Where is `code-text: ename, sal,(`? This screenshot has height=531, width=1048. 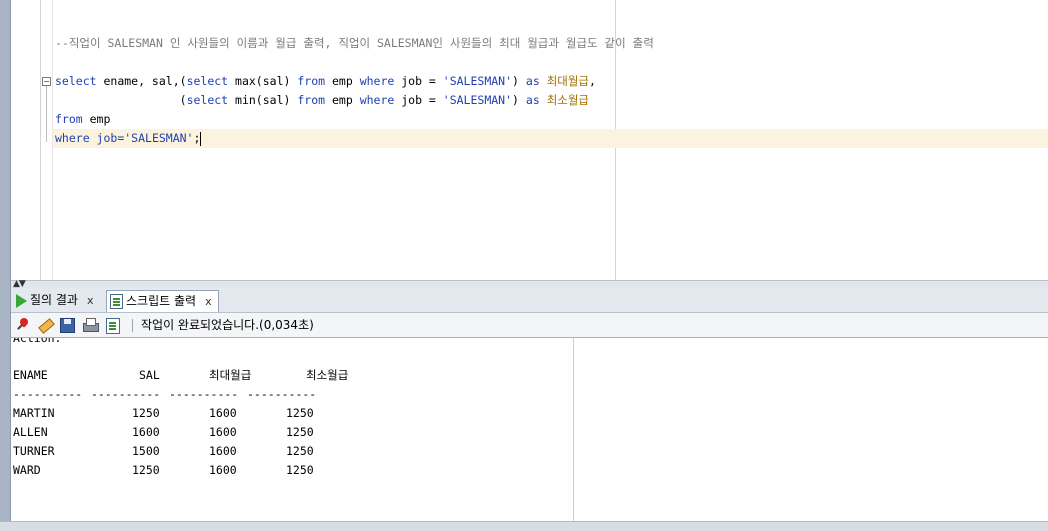
code-text: ename, sal,( is located at coordinates (141, 81).